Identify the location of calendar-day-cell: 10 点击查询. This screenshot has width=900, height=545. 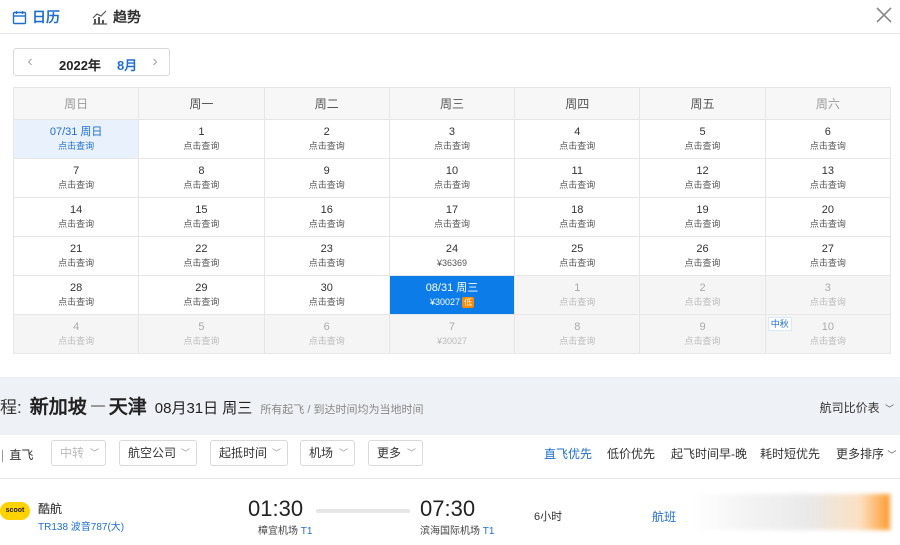
(452, 178).